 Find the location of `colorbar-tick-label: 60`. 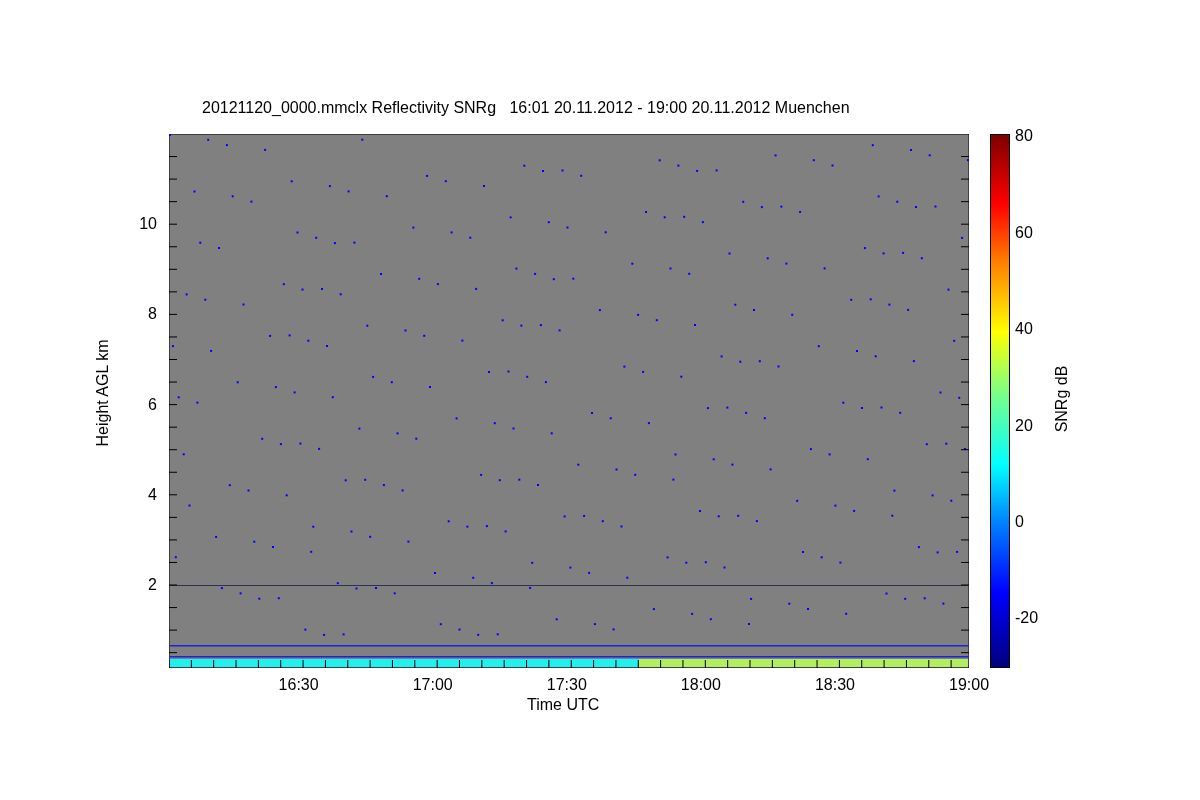

colorbar-tick-label: 60 is located at coordinates (1024, 232).